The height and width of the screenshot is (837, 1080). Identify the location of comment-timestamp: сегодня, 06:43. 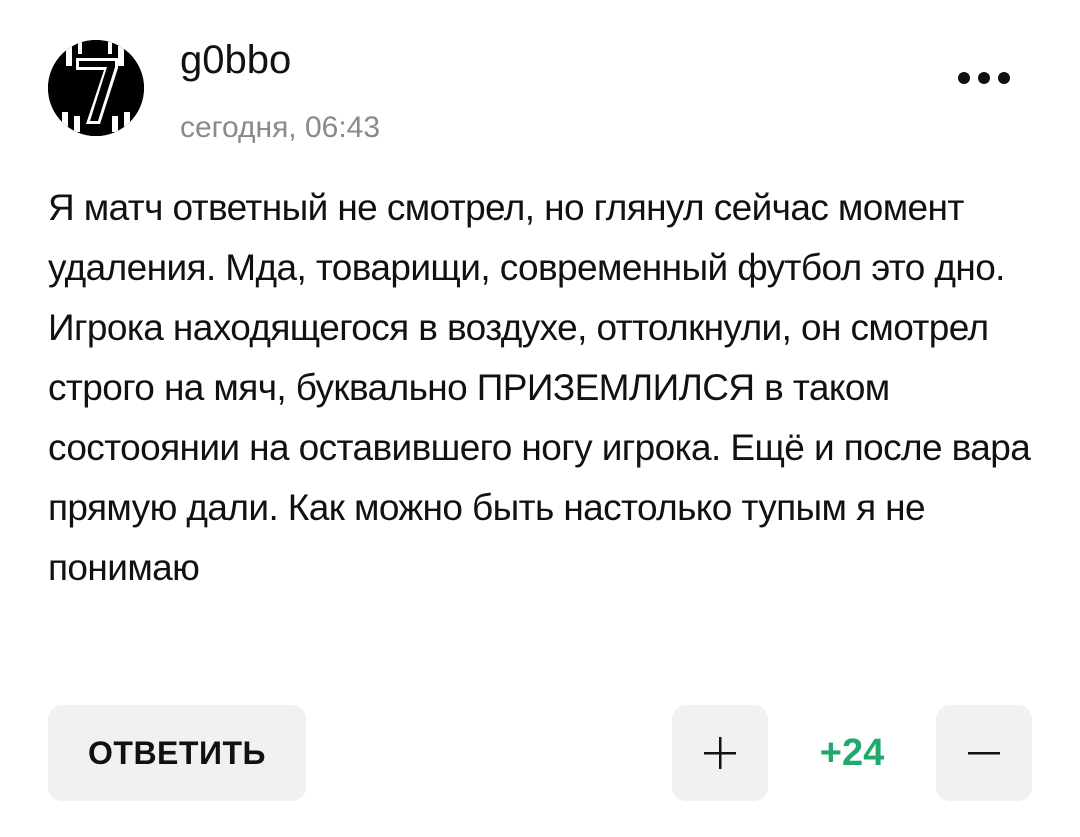
(280, 127).